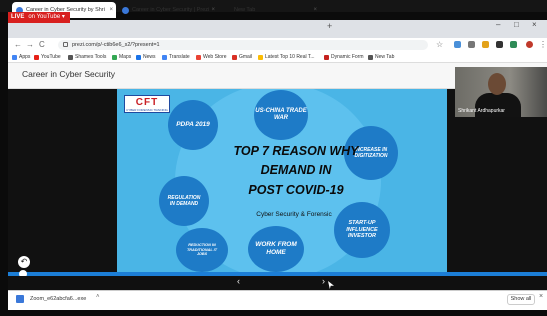 The height and width of the screenshot is (316, 547). I want to click on presenter-head, so click(497, 84).